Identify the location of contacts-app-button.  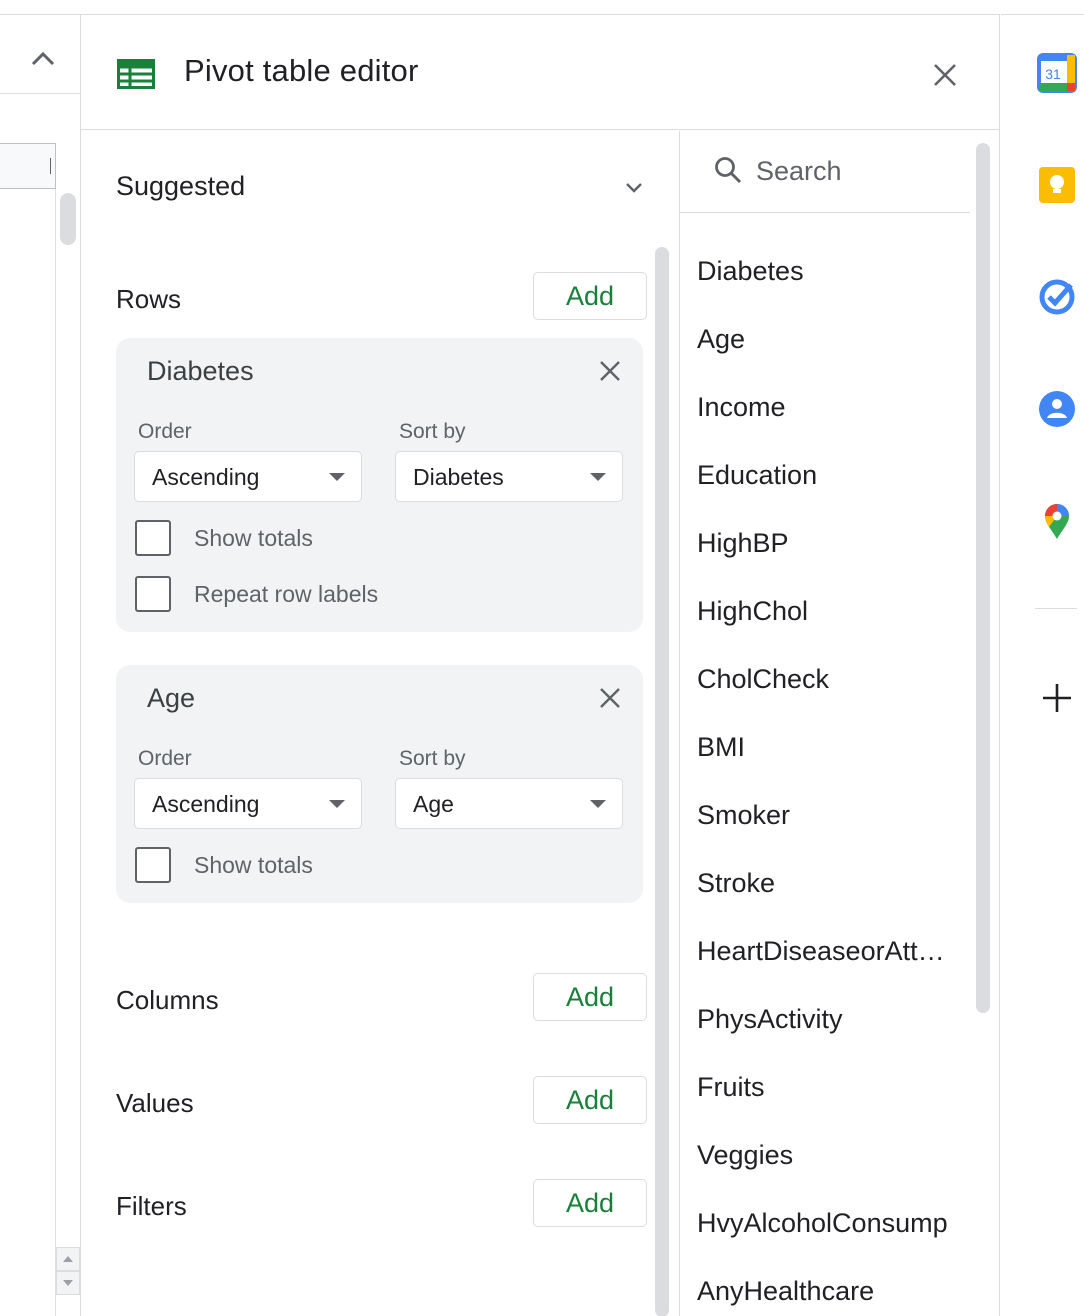
(1057, 409).